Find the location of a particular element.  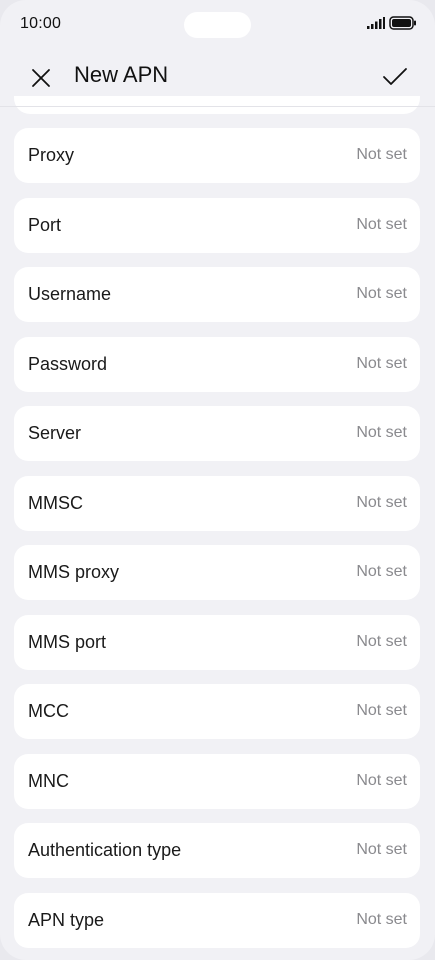

item-label: Authentication type is located at coordinates (105, 850).